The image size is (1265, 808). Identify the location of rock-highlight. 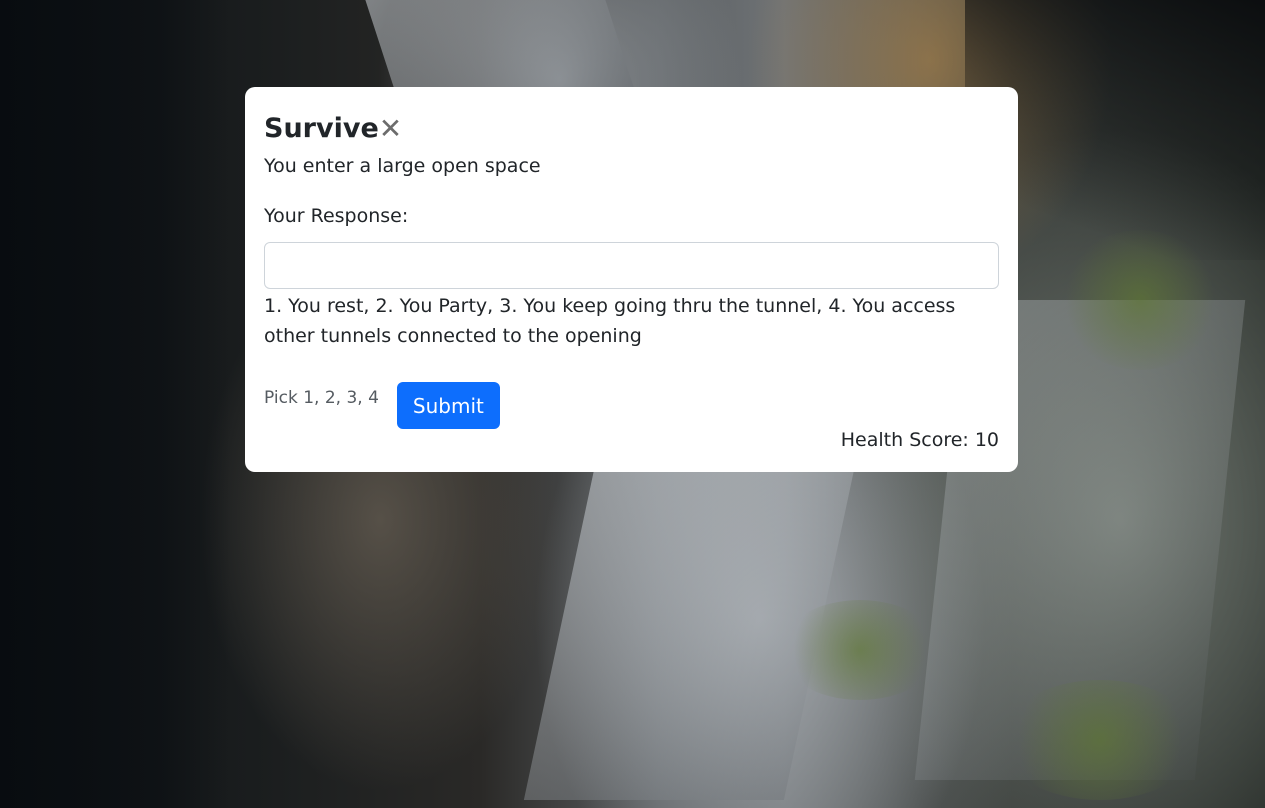
(500, 45).